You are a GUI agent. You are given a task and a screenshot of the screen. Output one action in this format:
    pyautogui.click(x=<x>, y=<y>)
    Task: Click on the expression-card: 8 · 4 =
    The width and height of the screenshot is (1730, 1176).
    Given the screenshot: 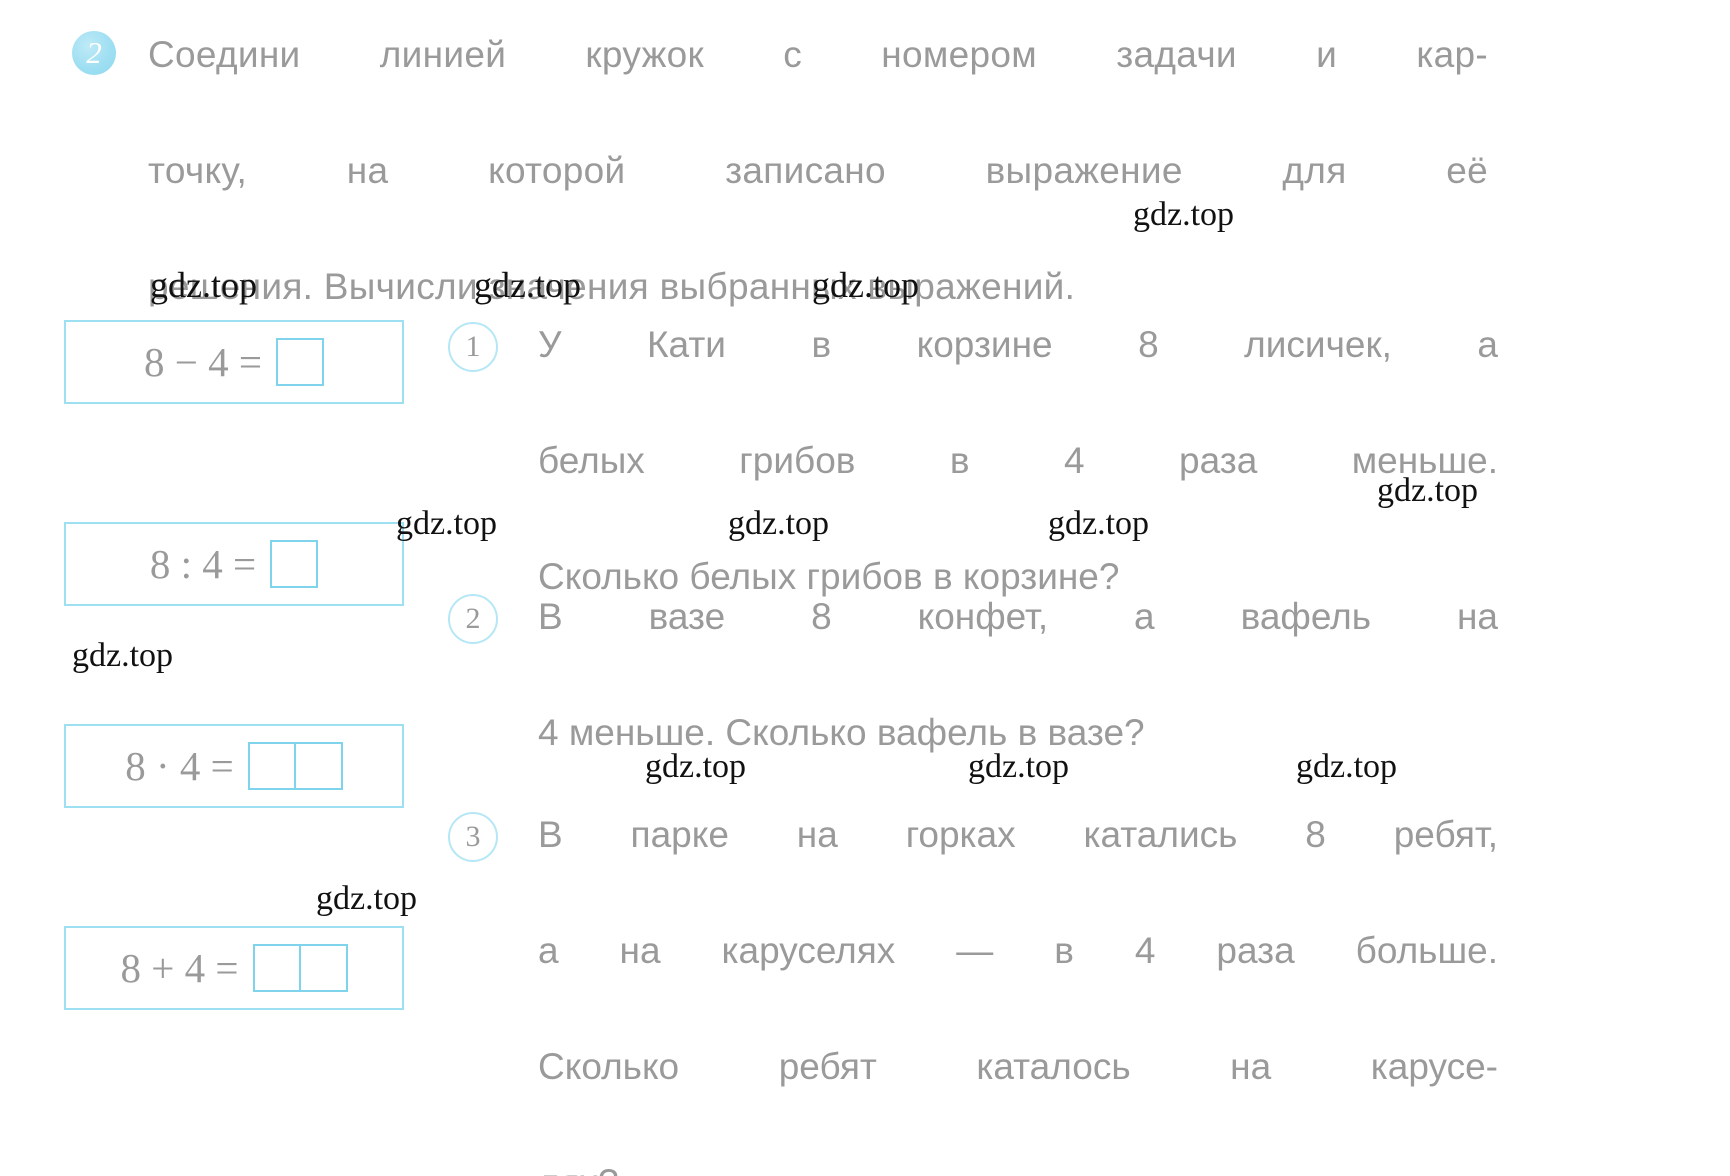 What is the action you would take?
    pyautogui.click(x=234, y=766)
    